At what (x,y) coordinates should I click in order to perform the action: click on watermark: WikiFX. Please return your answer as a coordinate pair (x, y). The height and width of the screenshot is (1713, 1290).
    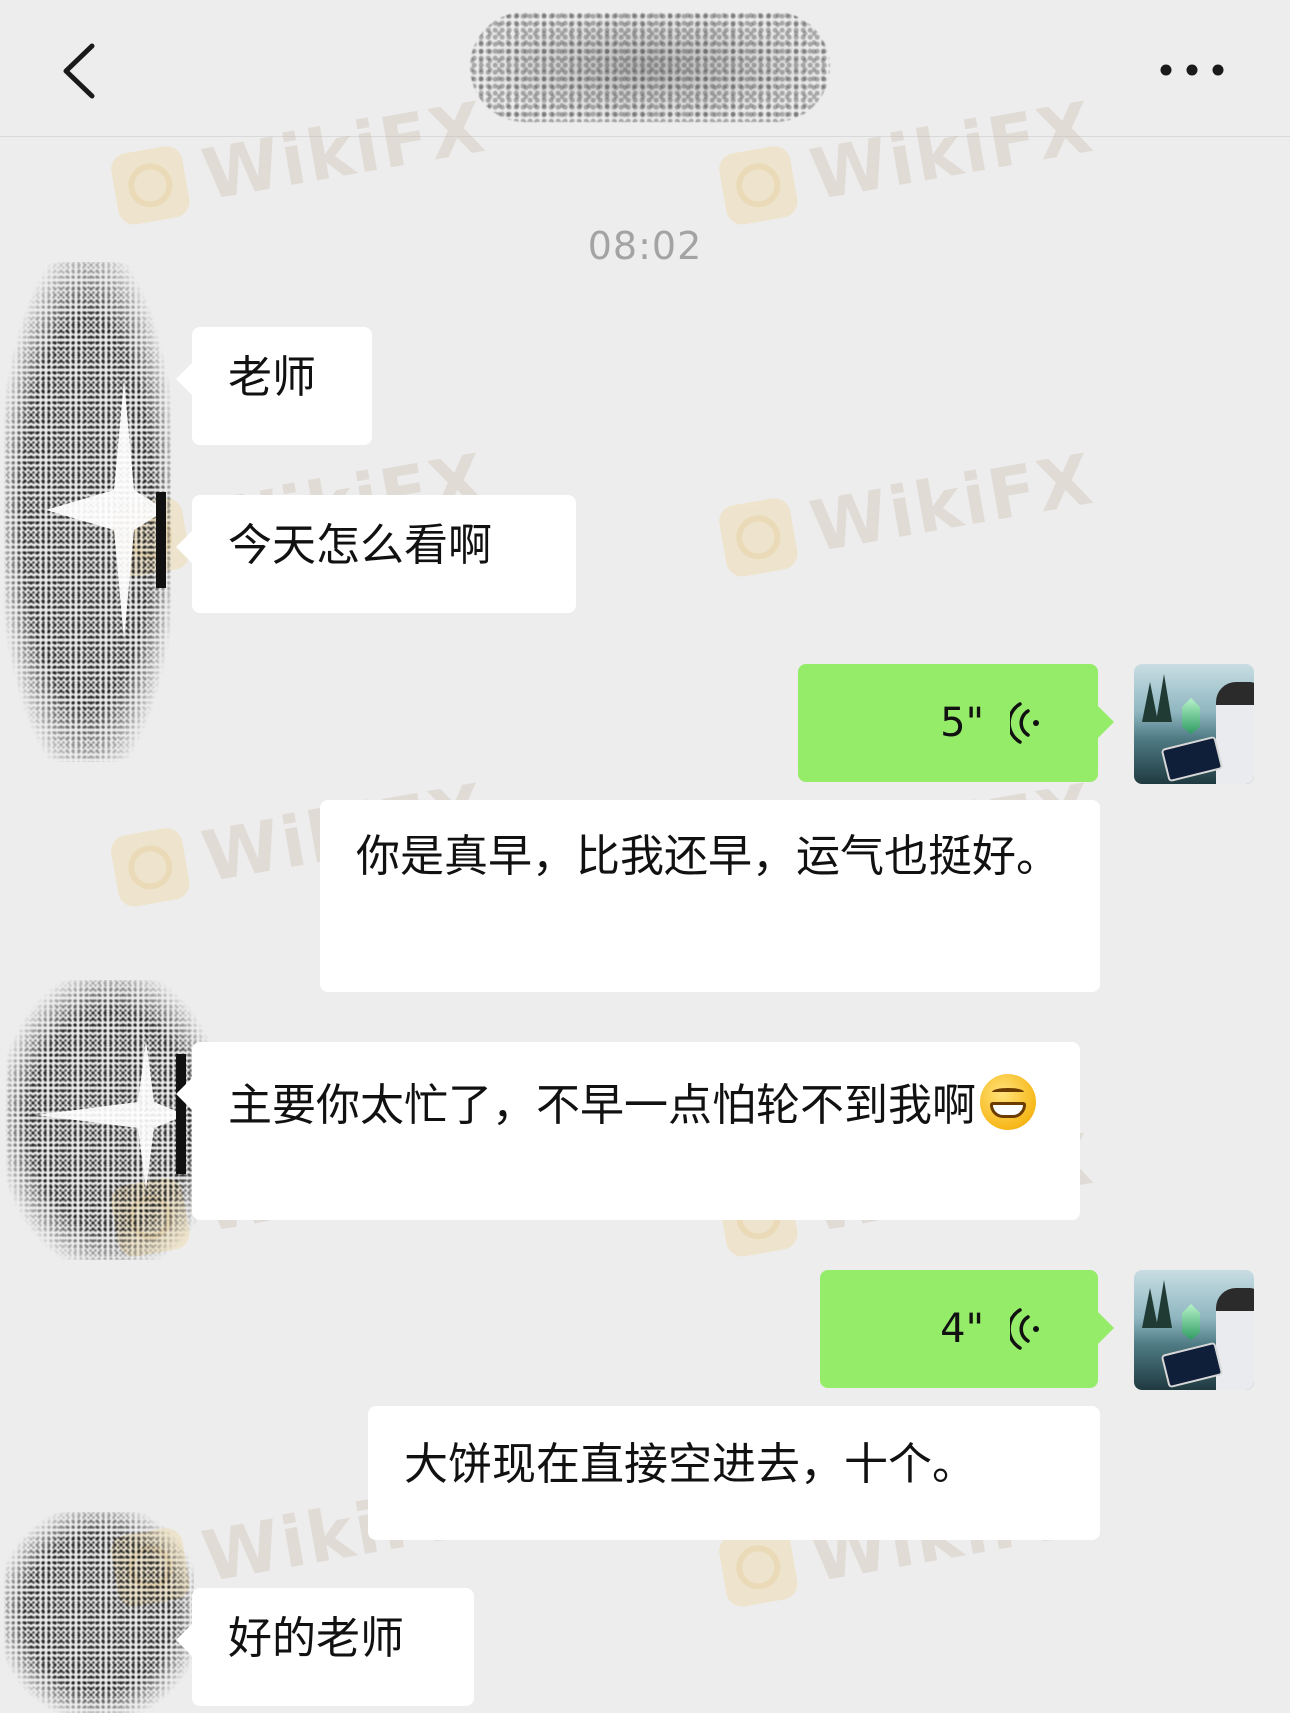
    Looking at the image, I should click on (908, 511).